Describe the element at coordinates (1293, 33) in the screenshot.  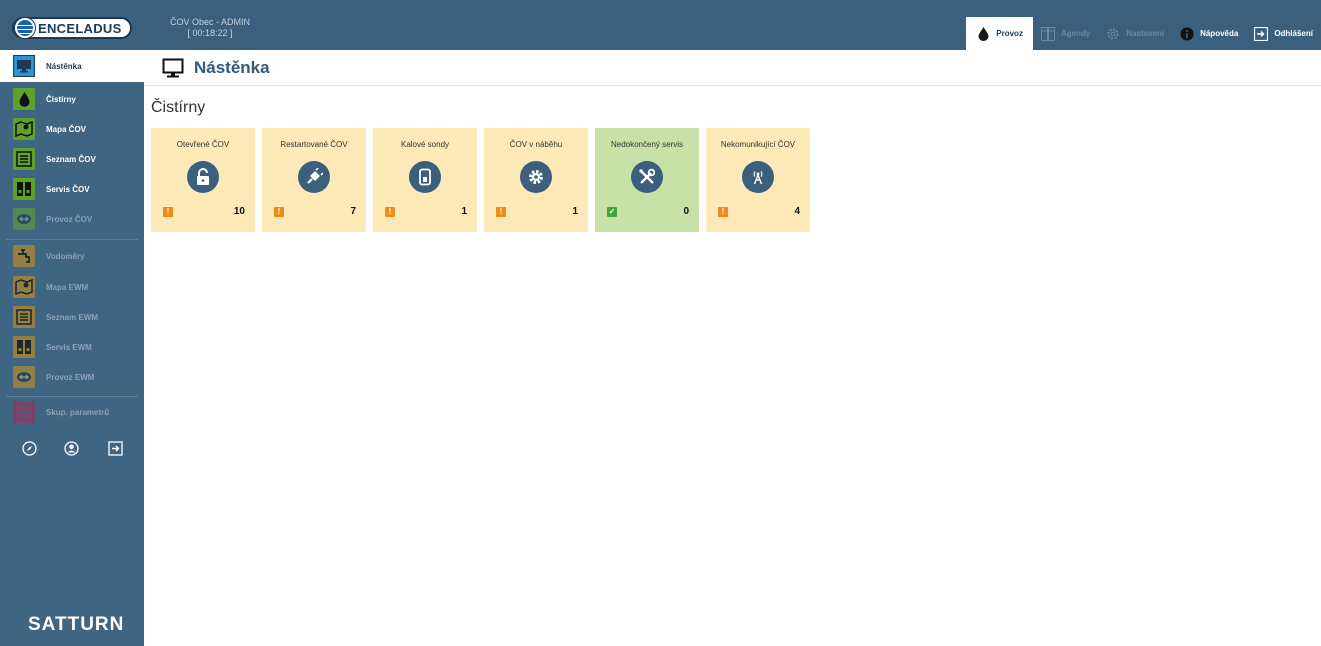
I see `nav-odhlaseni-label: Odhlášení` at that location.